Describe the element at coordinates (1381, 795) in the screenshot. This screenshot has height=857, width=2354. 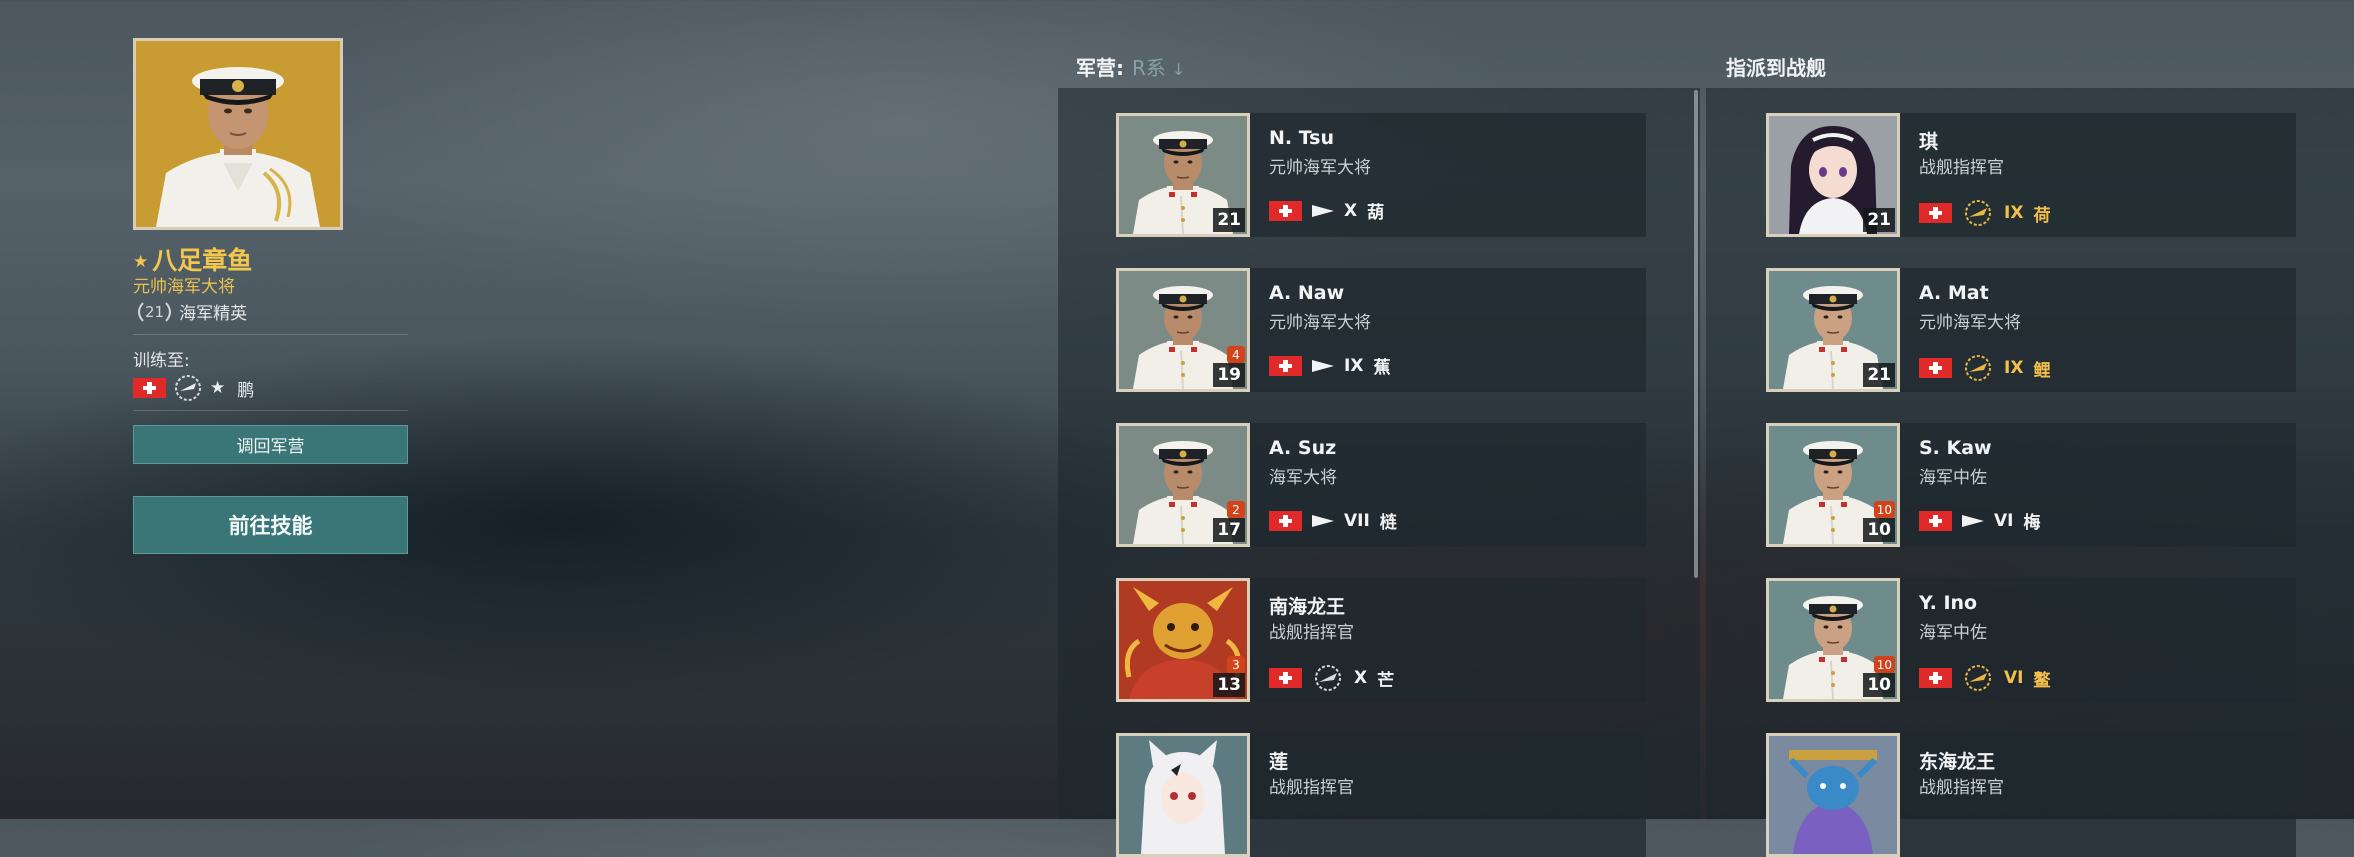
I see `commander-card: 莲战舰指挥官` at that location.